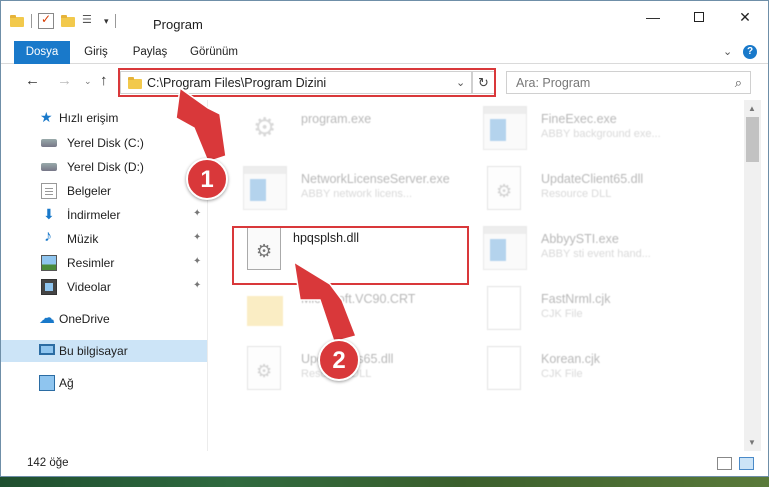 The width and height of the screenshot is (769, 487). I want to click on ribbon-tabs: Dosya Giriş Paylaş Görünüm ⌄ ?, so click(384, 52).